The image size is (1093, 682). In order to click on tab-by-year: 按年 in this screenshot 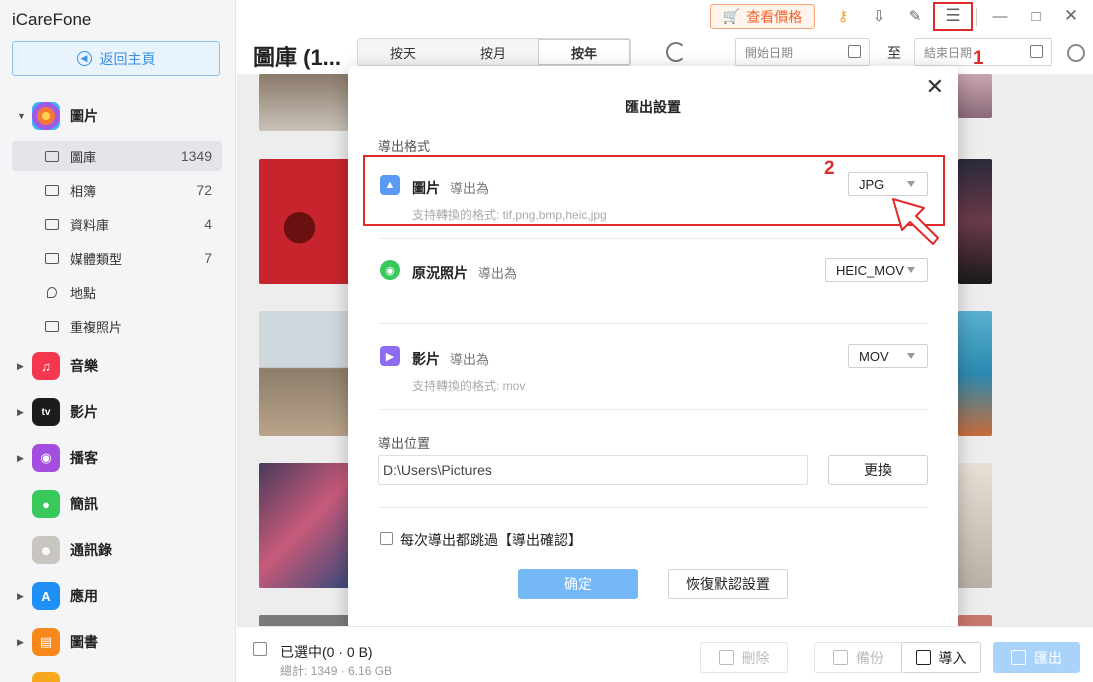, I will do `click(584, 52)`.